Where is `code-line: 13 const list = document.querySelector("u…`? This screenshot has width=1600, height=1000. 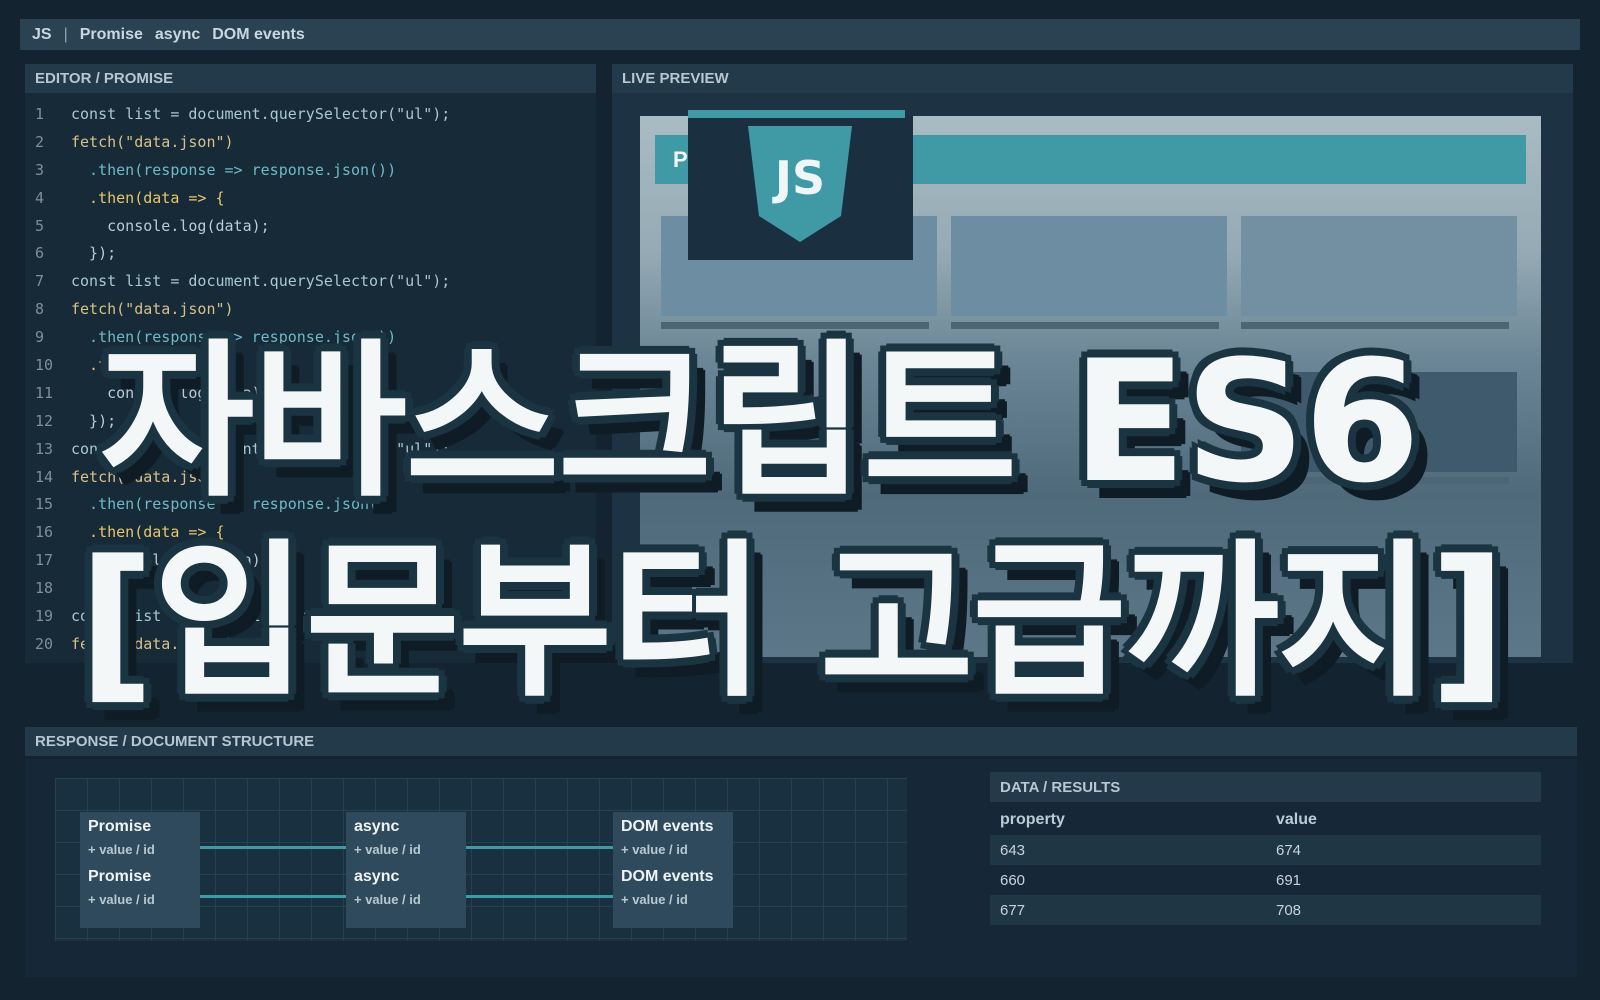 code-line: 13 const list = document.querySelector("u… is located at coordinates (310, 449).